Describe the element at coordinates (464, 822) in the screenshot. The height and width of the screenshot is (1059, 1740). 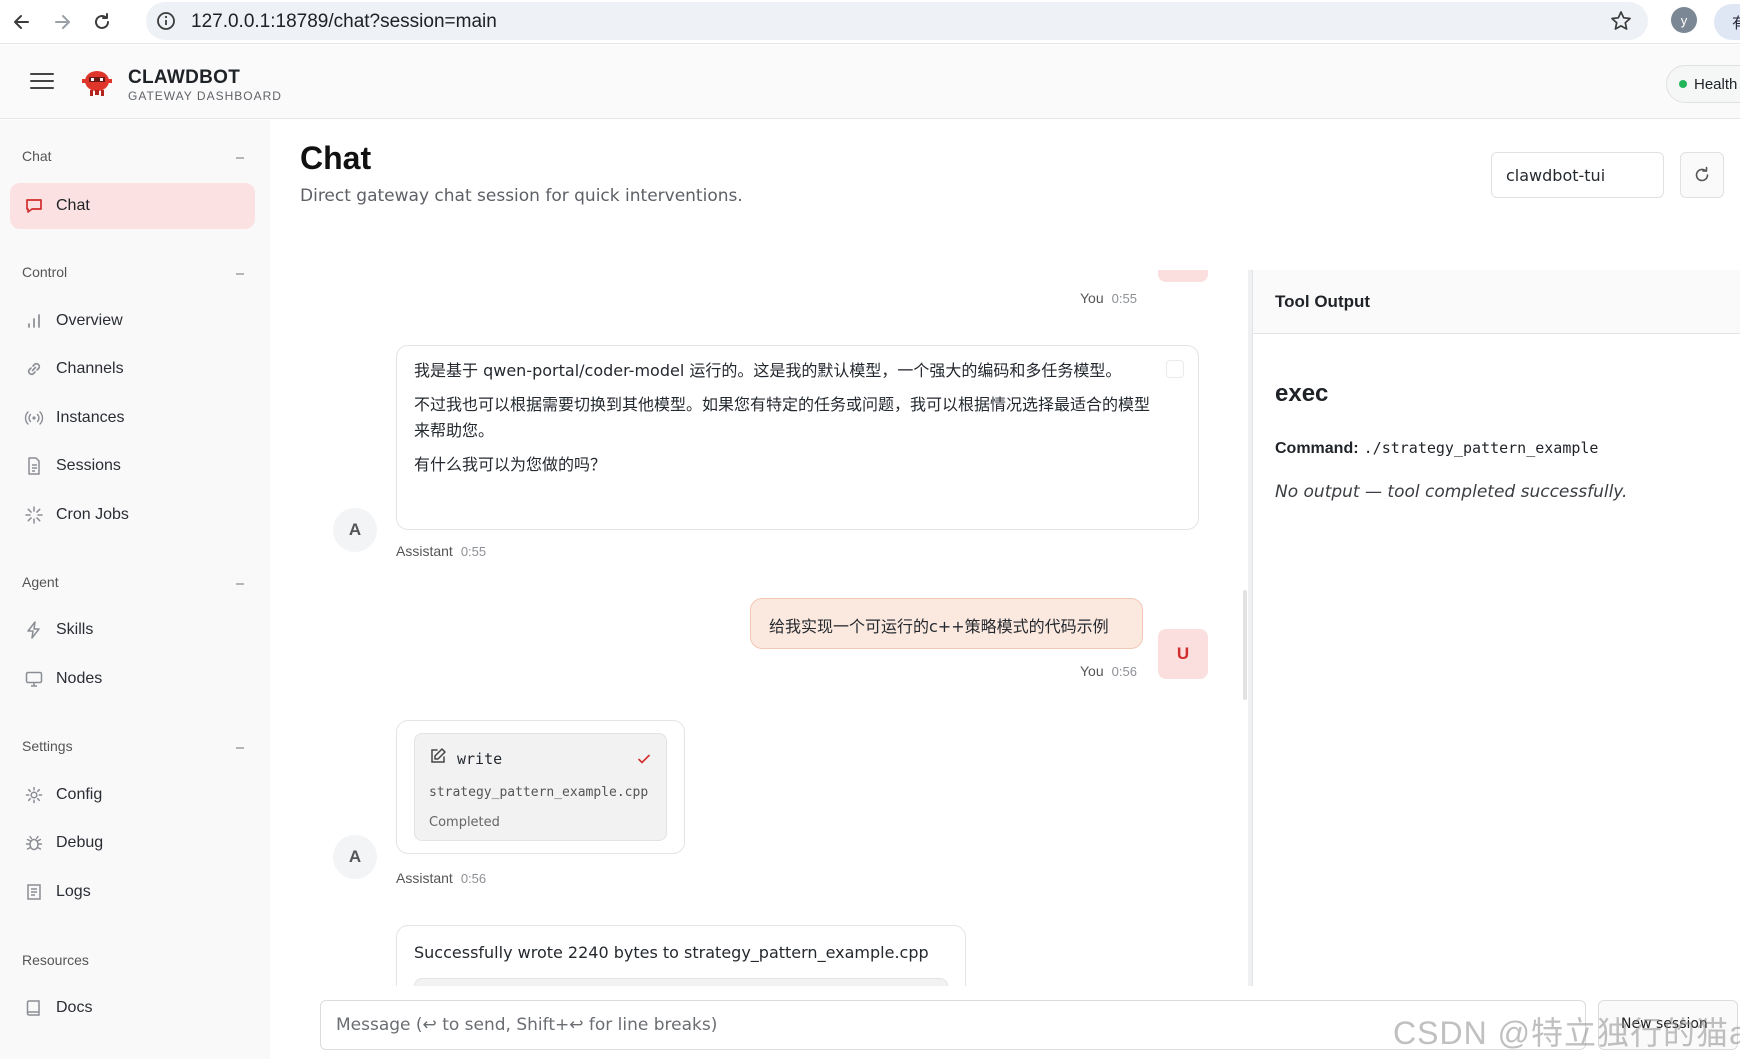
I see `tool-status: Completed` at that location.